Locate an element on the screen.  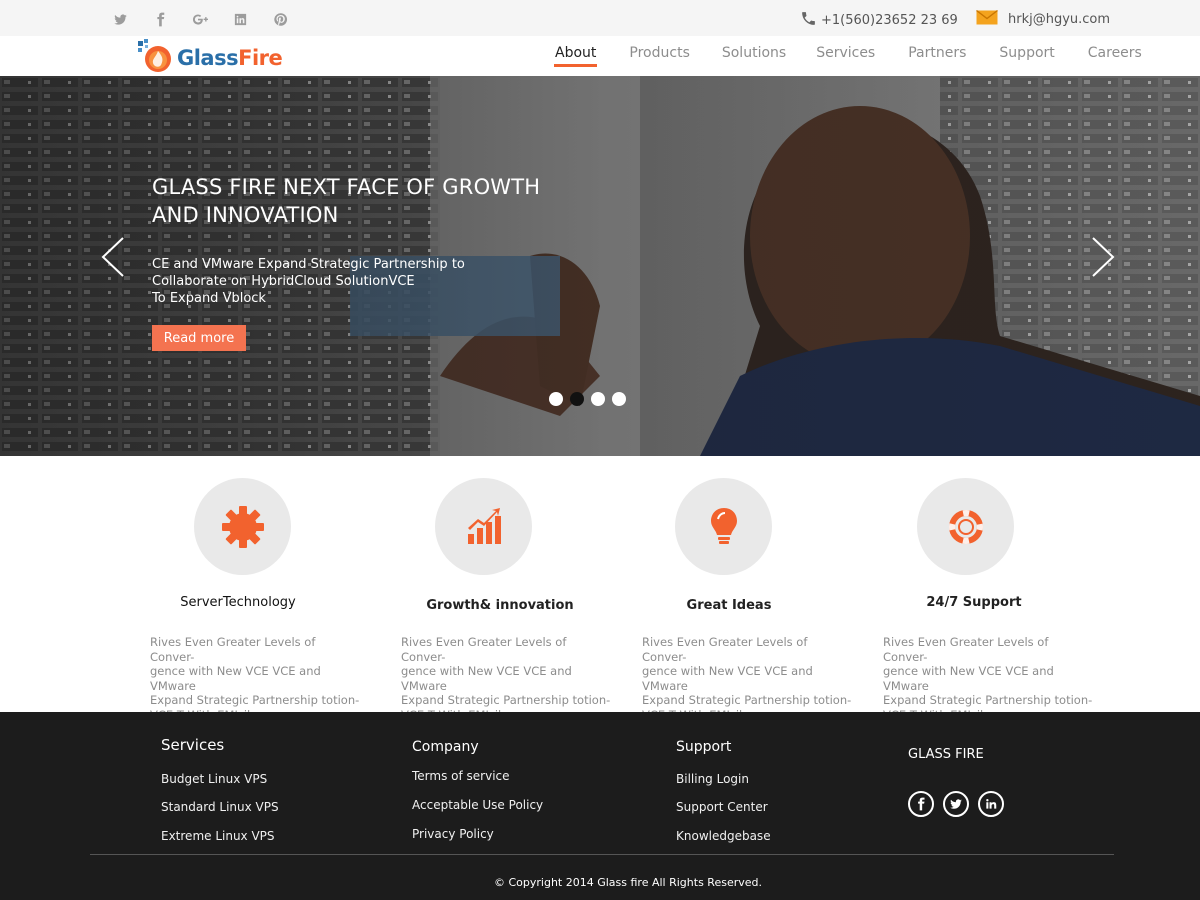
footer-link: Budget Linux VPS is located at coordinates (214, 779).